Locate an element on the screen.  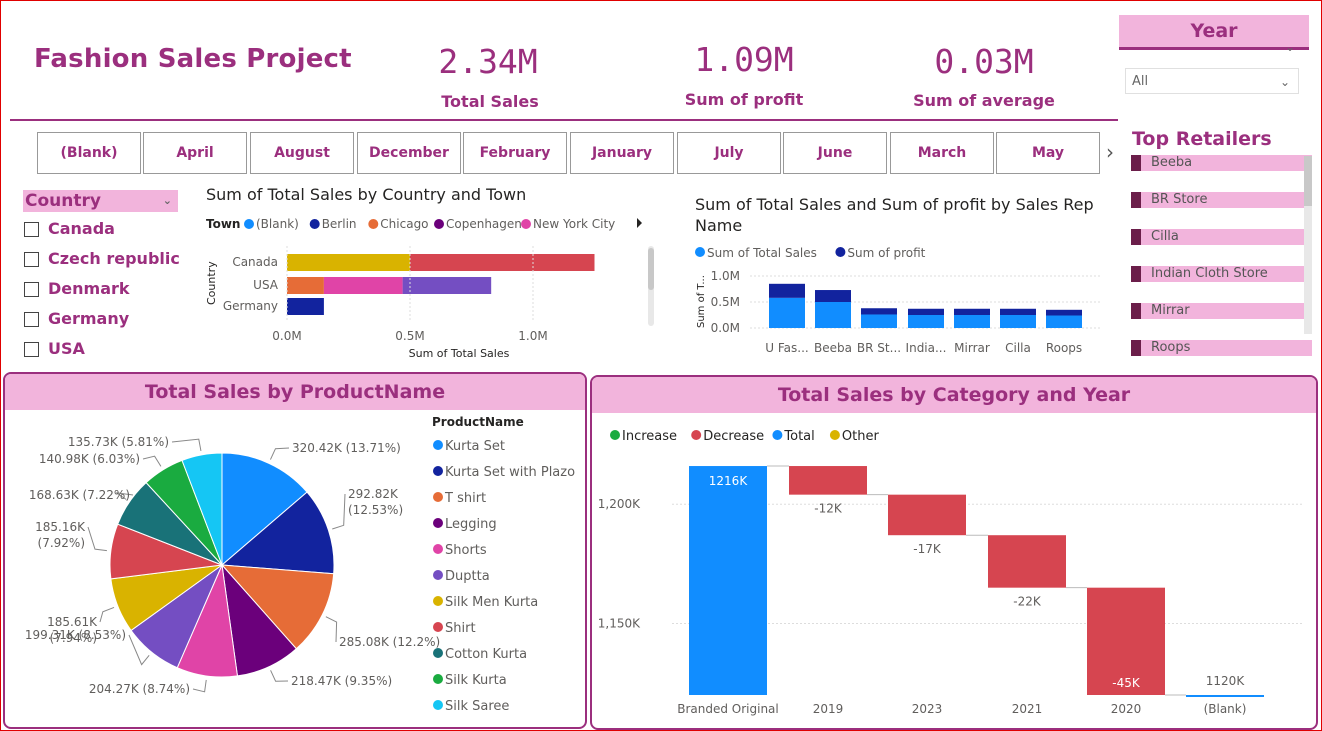
retailer-item: Mirrar is located at coordinates (1221, 311).